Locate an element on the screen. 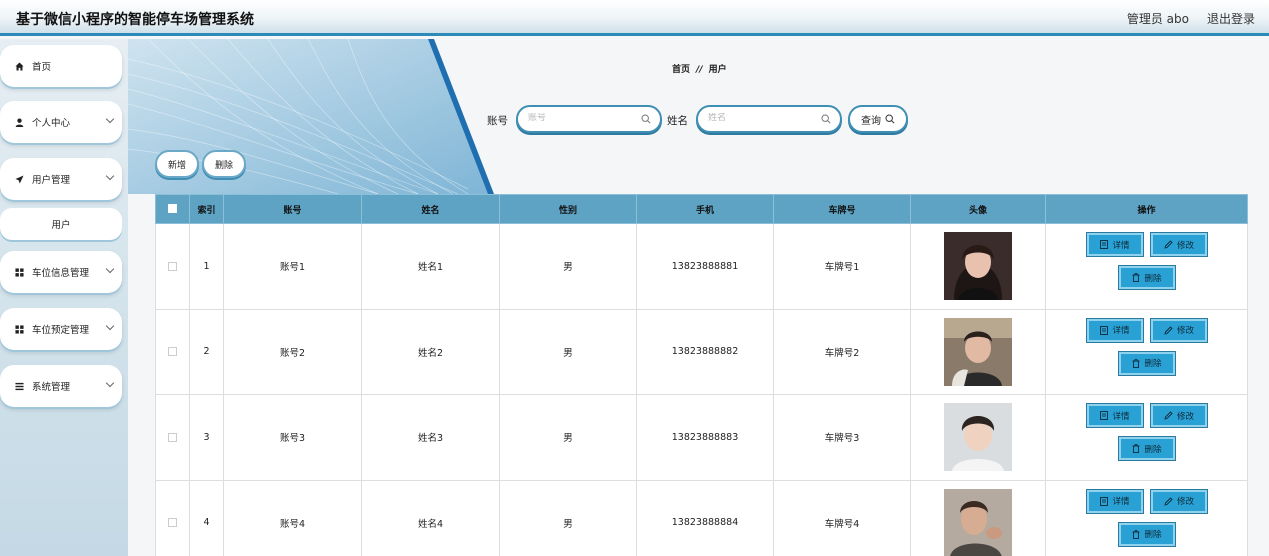 This screenshot has width=1269, height=556. sidebar-item-label: 个人中心 is located at coordinates (51, 123).